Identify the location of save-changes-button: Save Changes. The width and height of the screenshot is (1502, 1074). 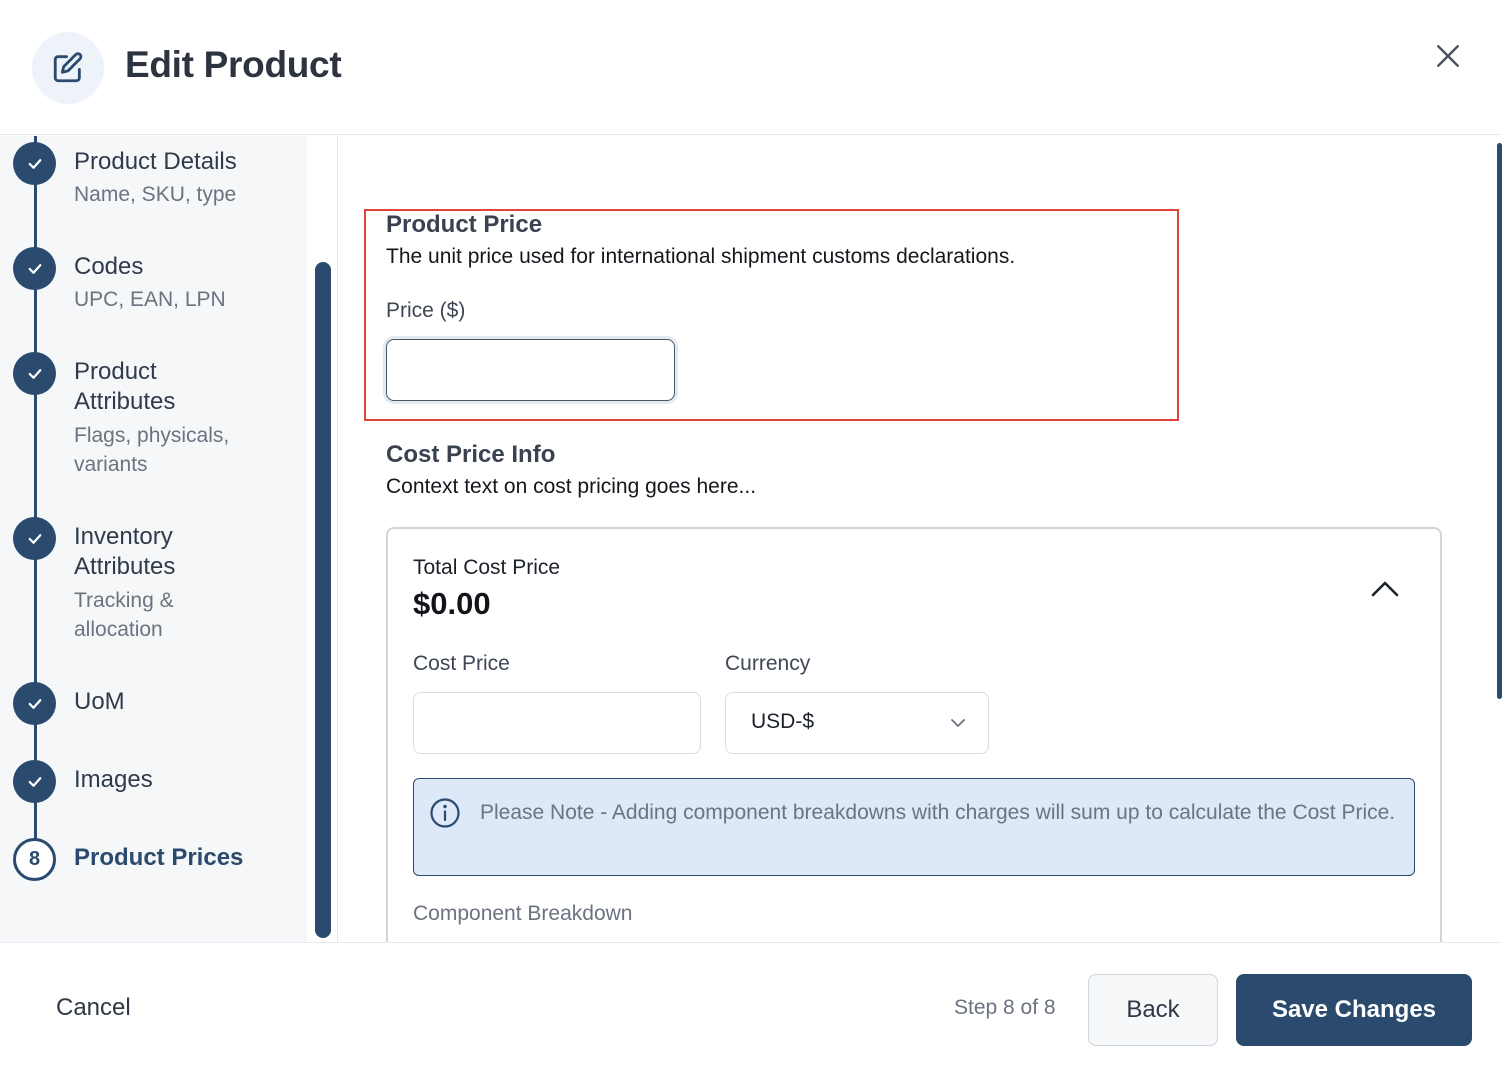
(1354, 1010).